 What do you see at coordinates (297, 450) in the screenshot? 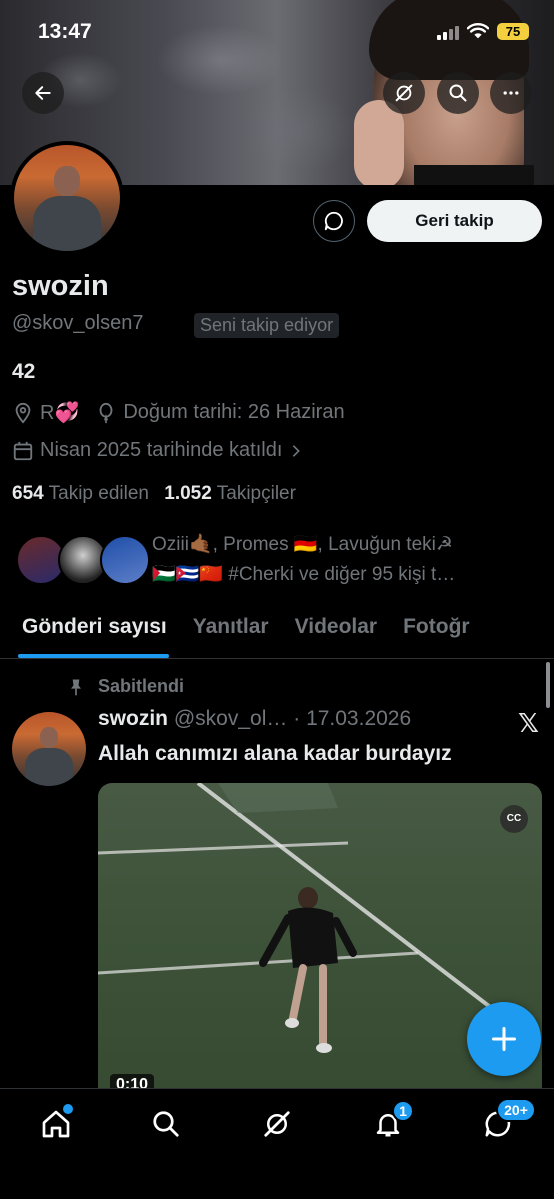
I see `chevron-right-icon` at bounding box center [297, 450].